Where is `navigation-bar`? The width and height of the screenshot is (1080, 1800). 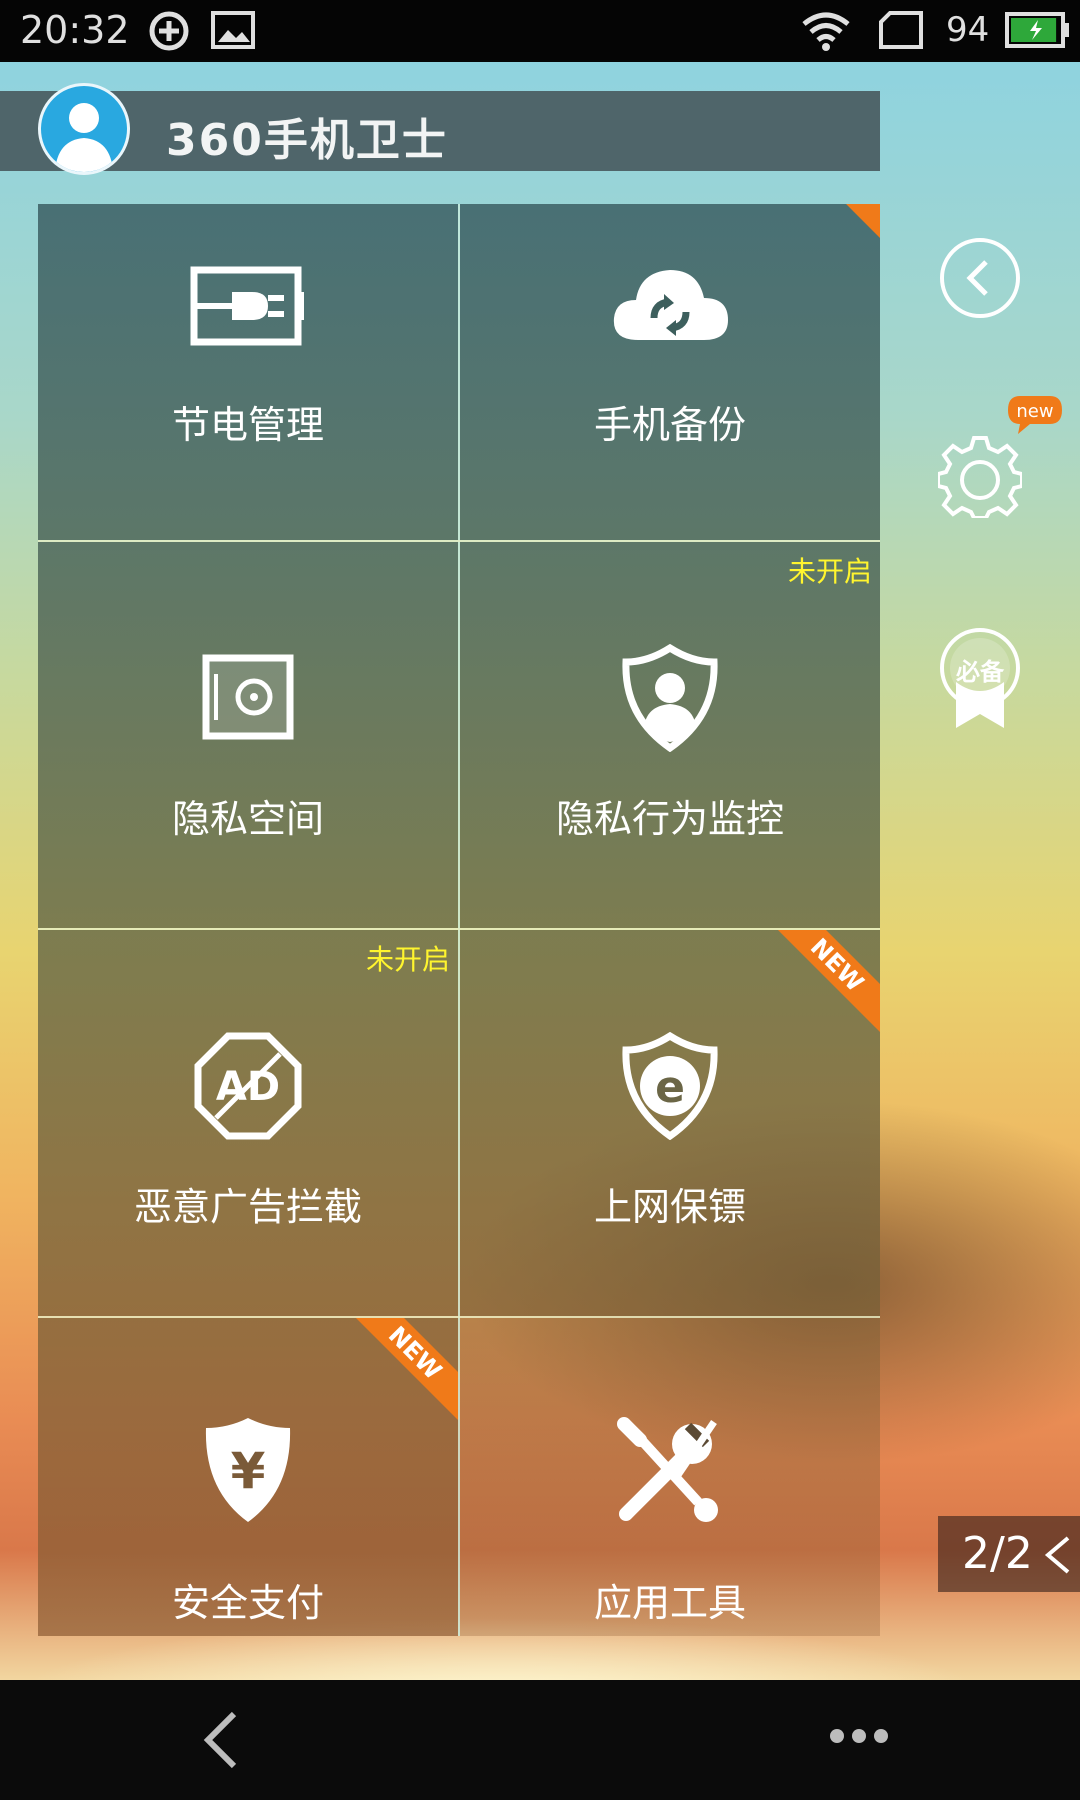 navigation-bar is located at coordinates (540, 1740).